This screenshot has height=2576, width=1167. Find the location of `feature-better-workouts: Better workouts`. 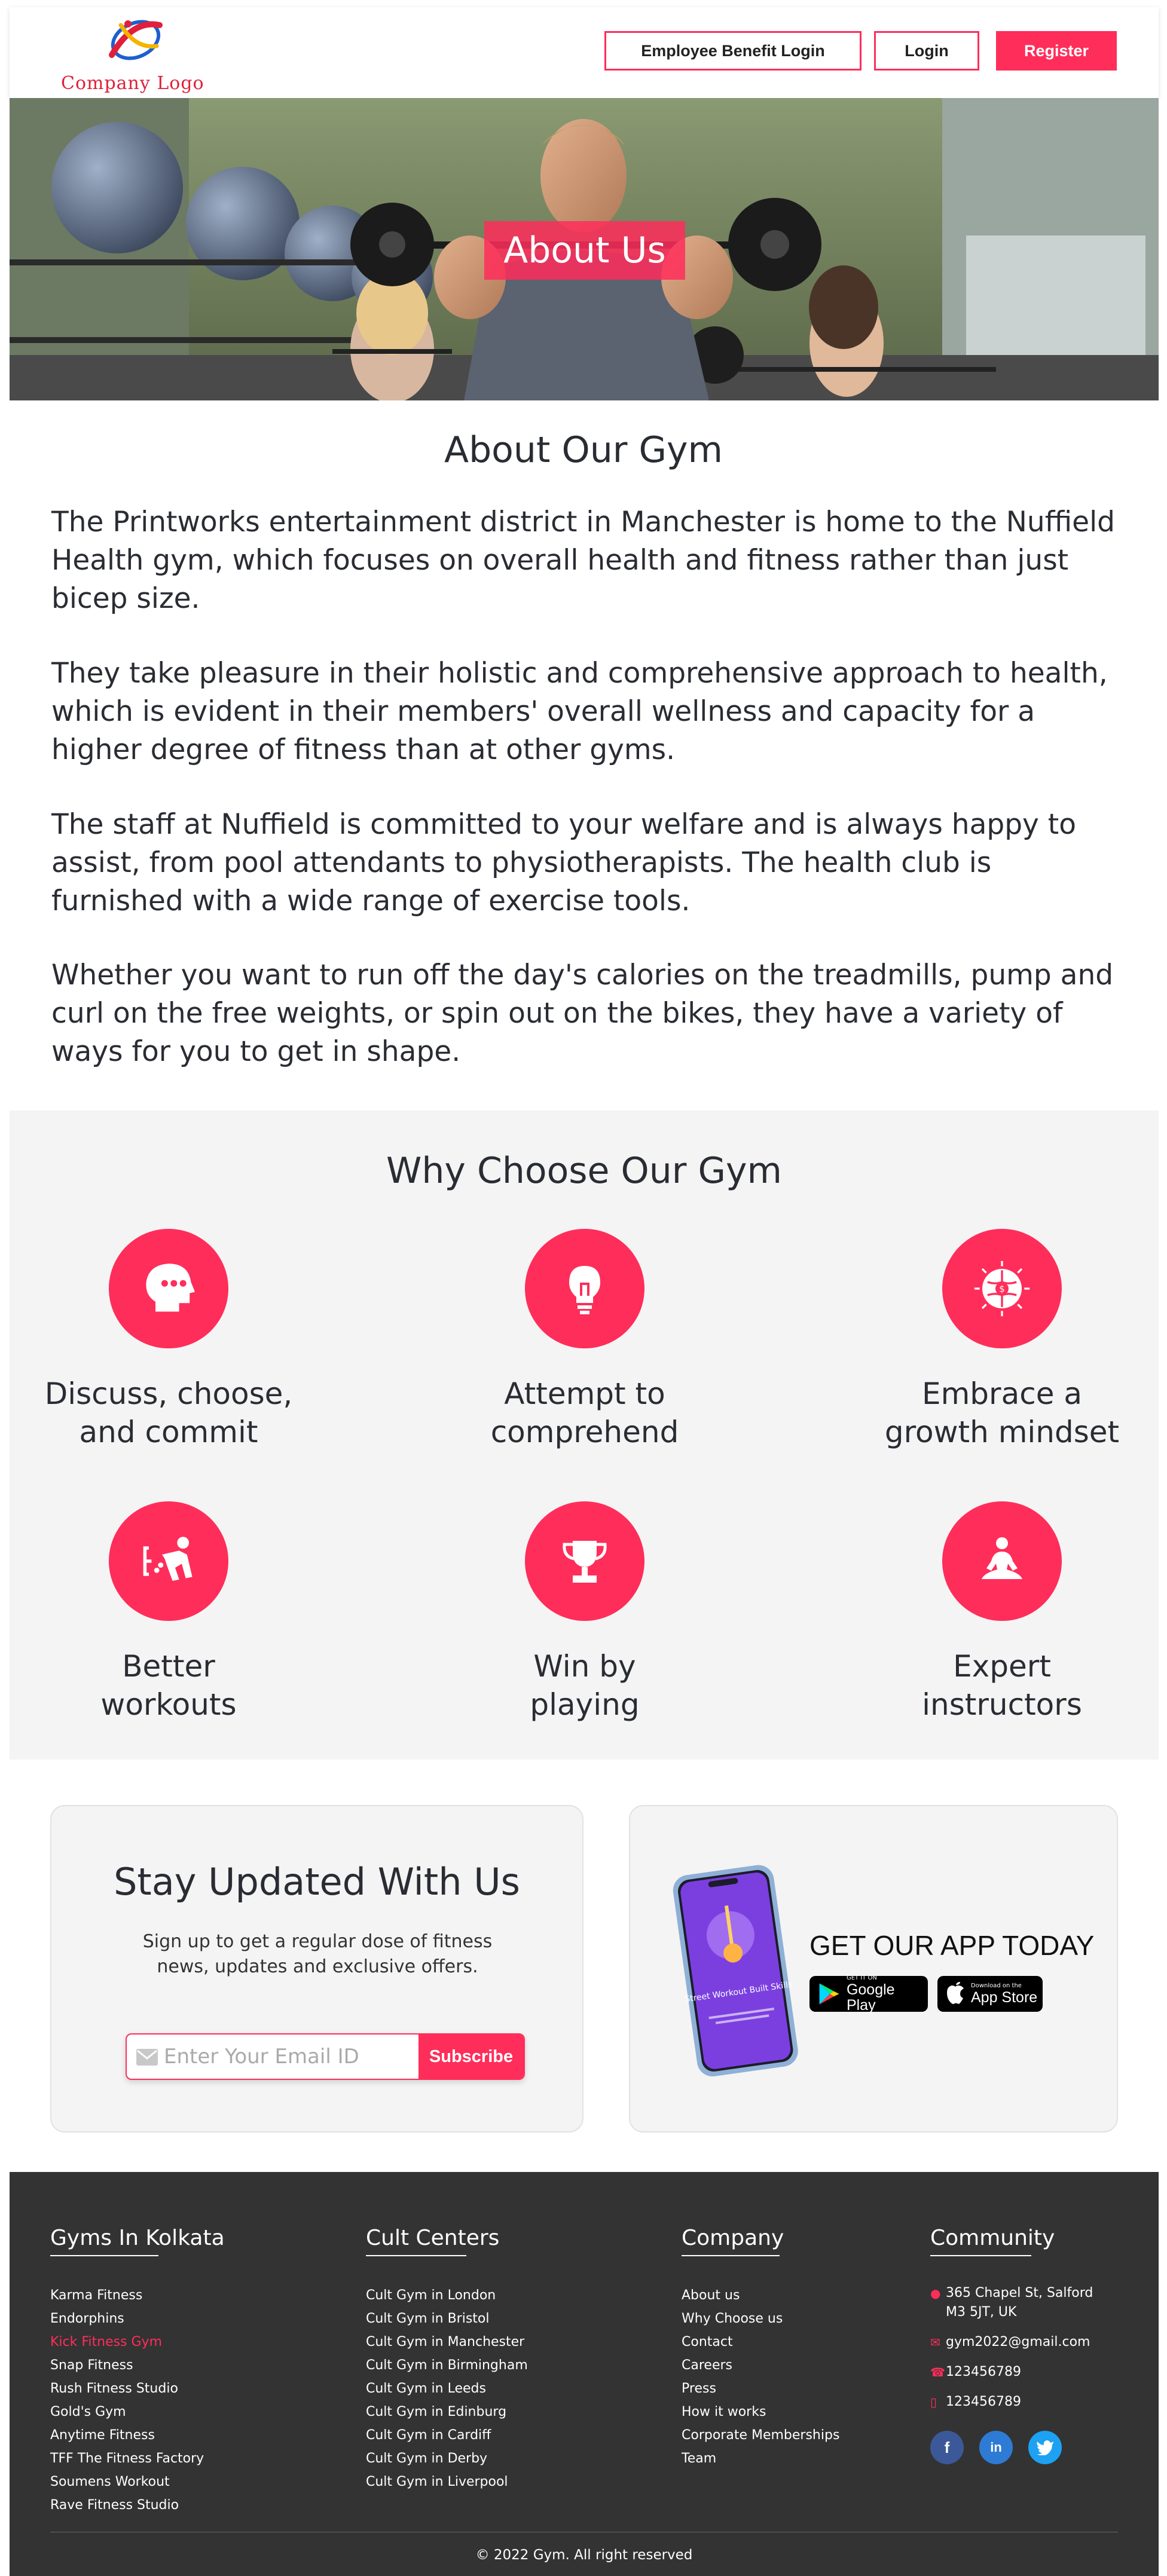

feature-better-workouts: Better workouts is located at coordinates (168, 1612).